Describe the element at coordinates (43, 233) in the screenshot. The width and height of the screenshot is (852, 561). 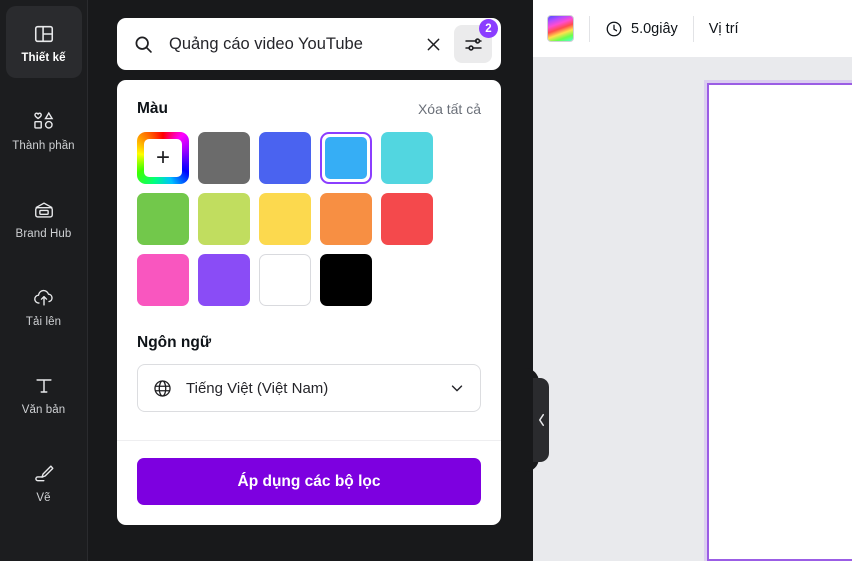
I see `sidebar-label-brand-hub: Brand Hub` at that location.